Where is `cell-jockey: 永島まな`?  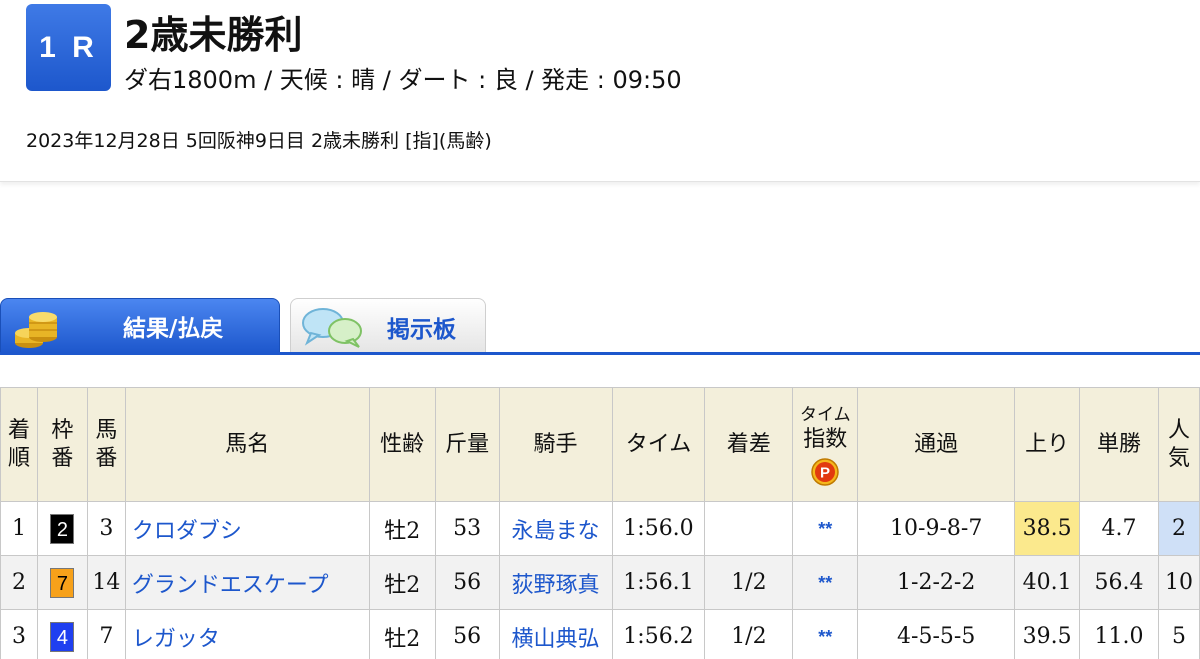
cell-jockey: 永島まな is located at coordinates (555, 528).